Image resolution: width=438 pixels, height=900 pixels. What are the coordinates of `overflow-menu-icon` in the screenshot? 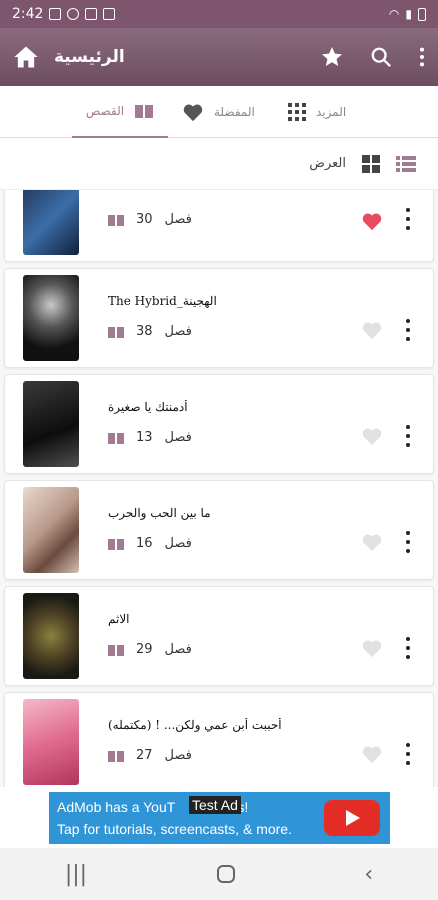 It's located at (422, 57).